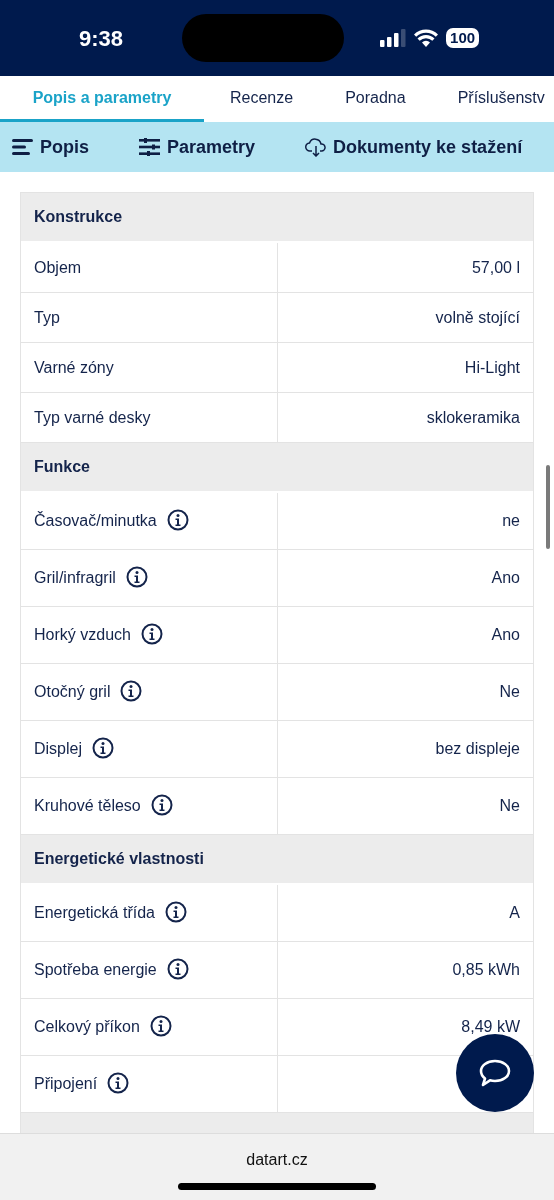 The image size is (554, 1200). What do you see at coordinates (511, 520) in the screenshot?
I see `parameter-value: ne` at bounding box center [511, 520].